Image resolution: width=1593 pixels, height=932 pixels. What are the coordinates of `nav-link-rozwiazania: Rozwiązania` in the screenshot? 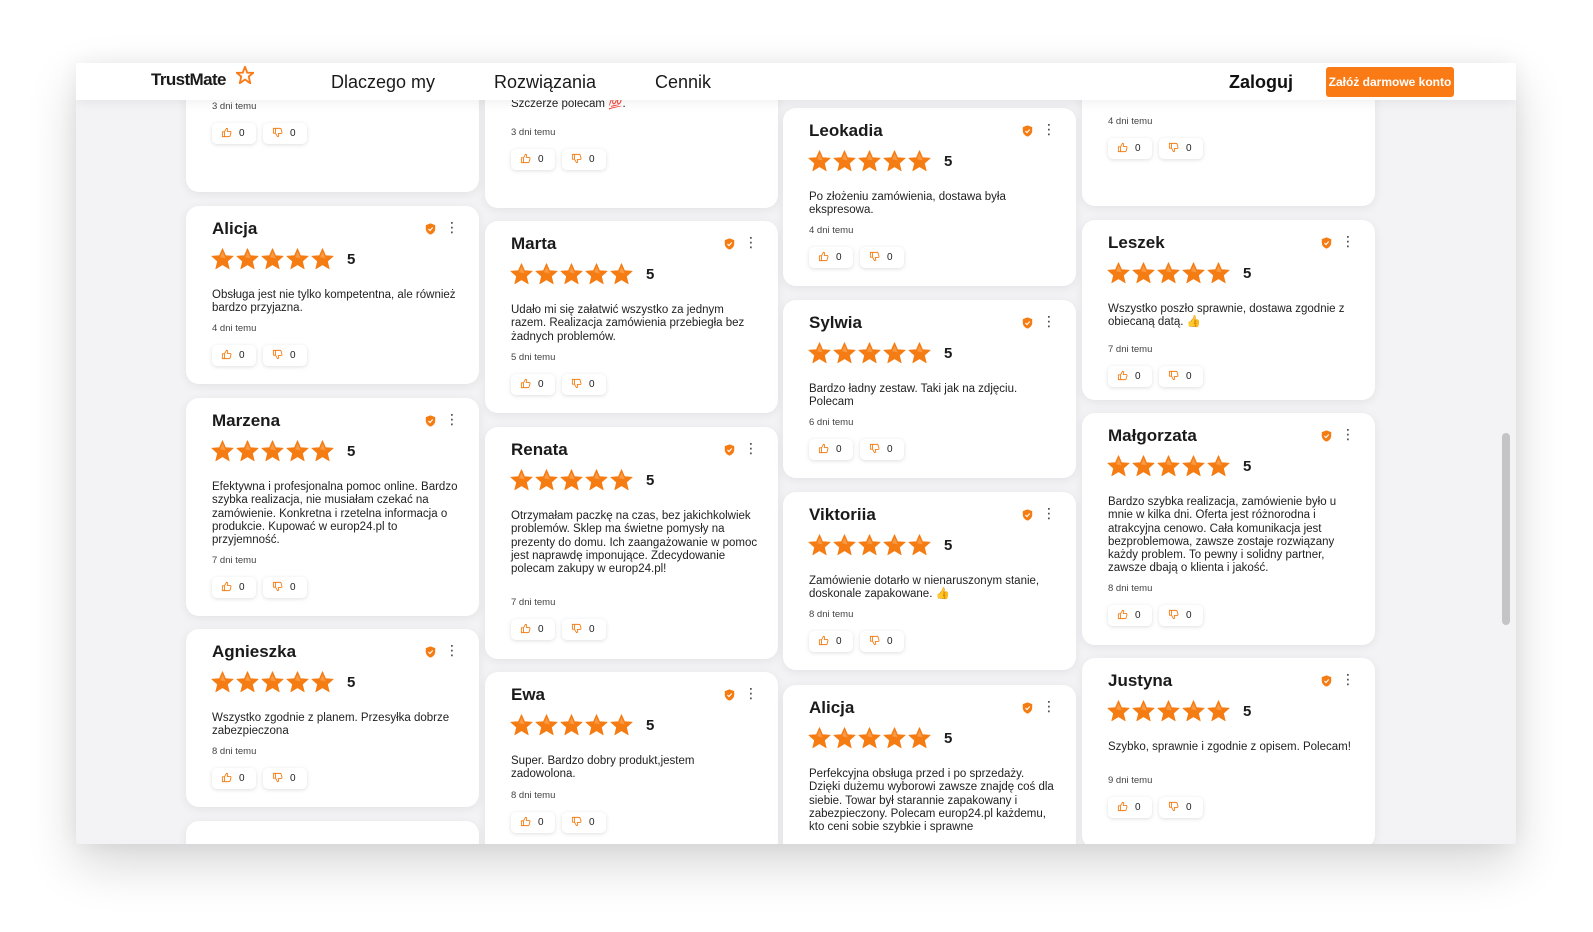 It's located at (545, 82).